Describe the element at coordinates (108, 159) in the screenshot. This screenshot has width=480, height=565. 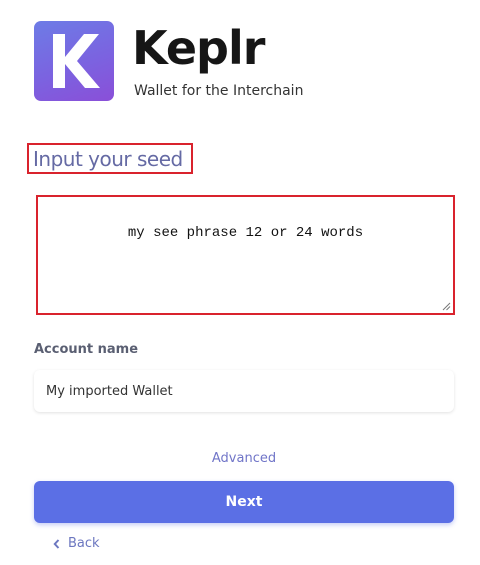
I see `seed-title: Input your seed` at that location.